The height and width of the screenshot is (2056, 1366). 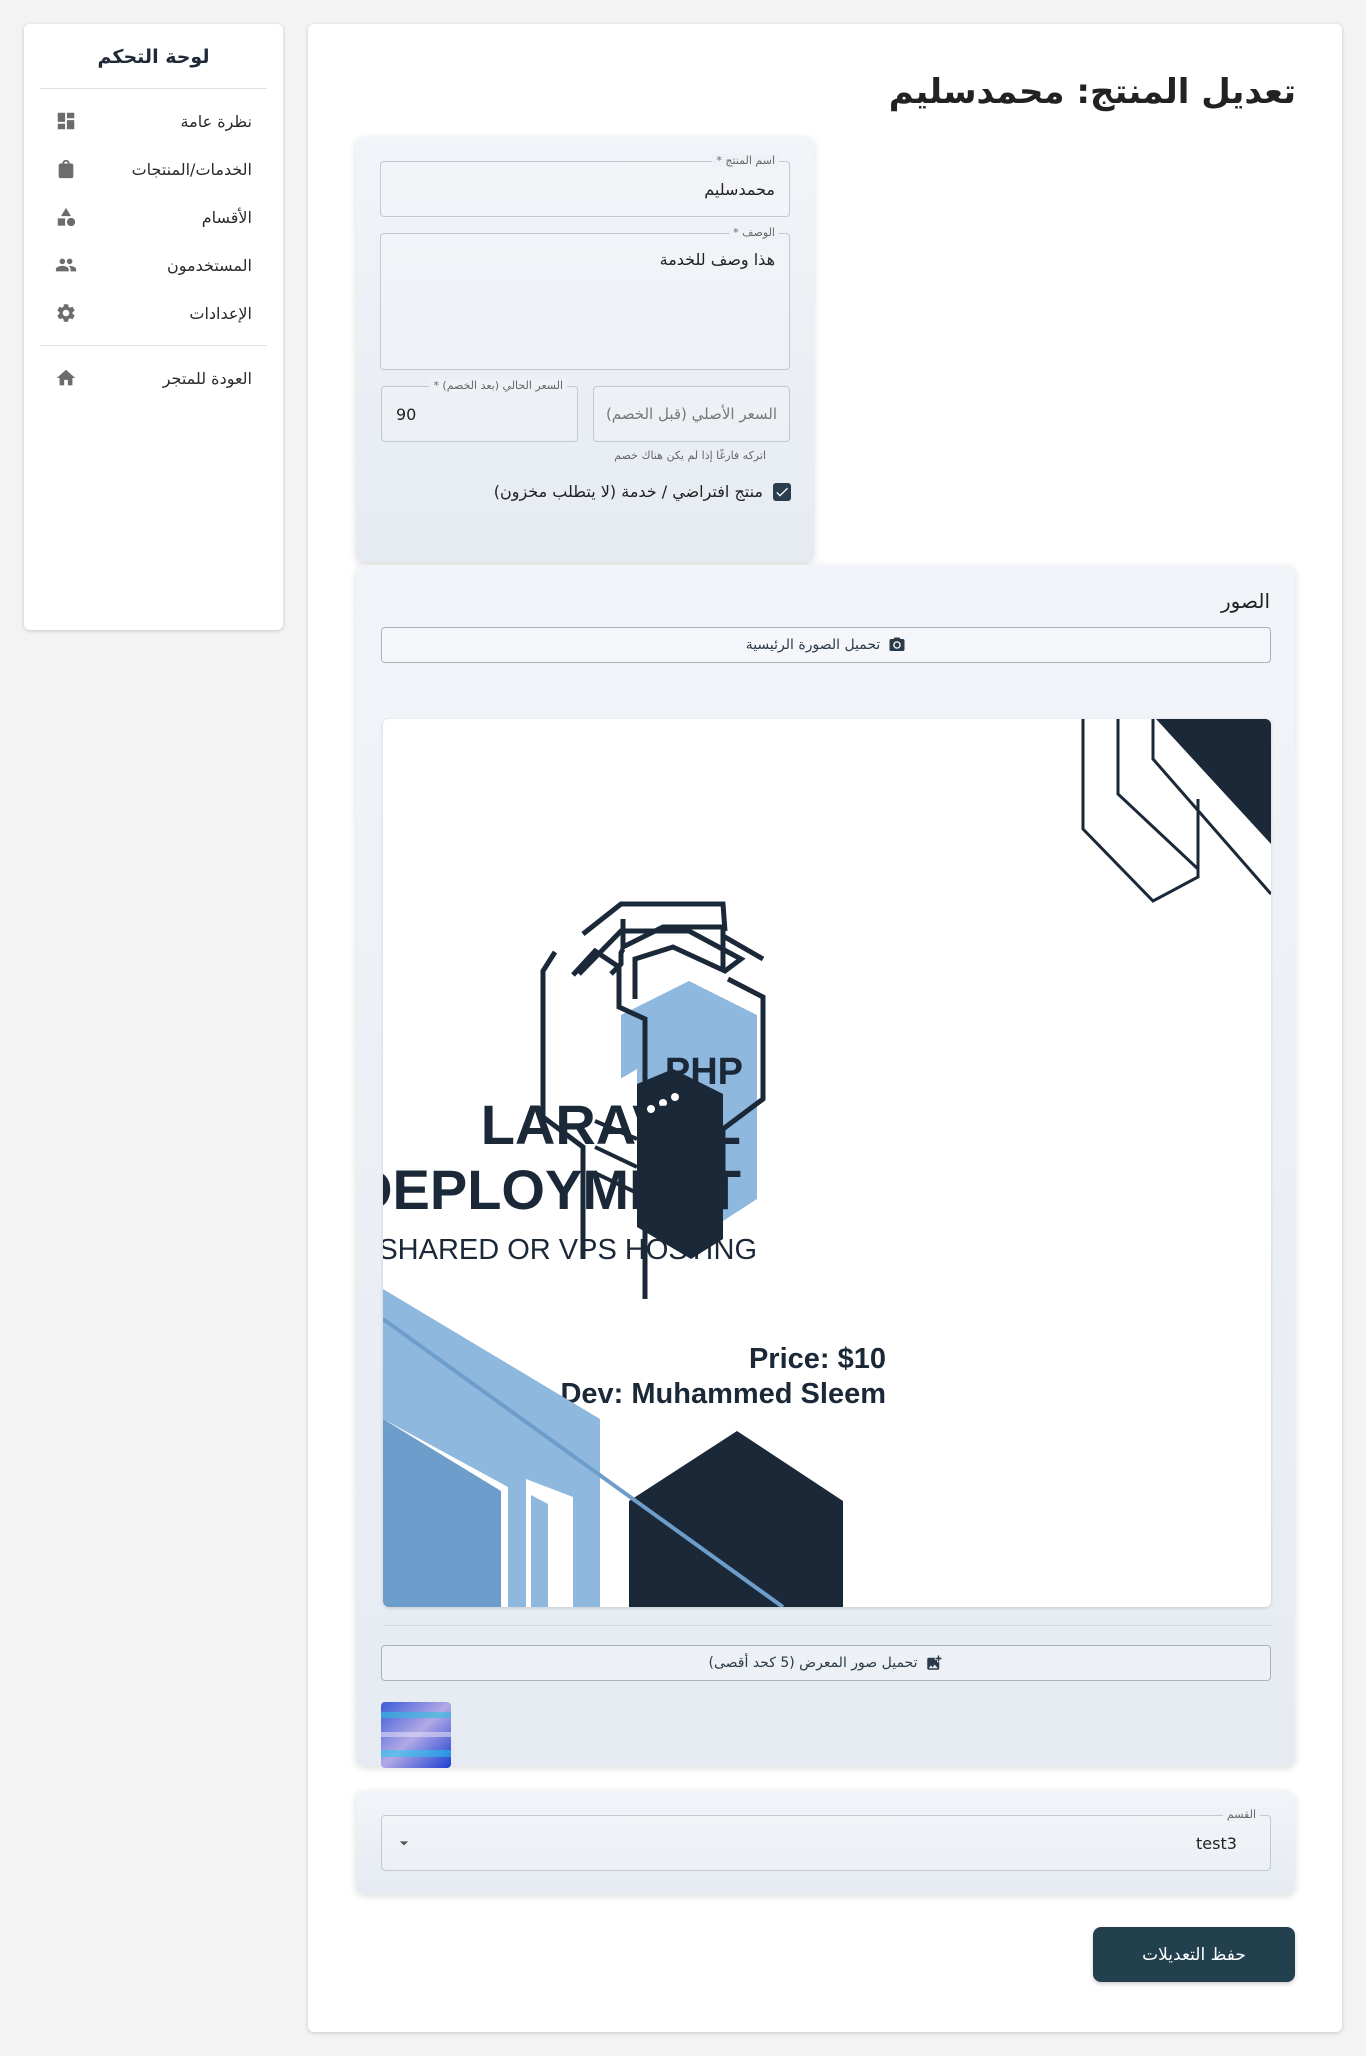 What do you see at coordinates (817, 1359) in the screenshot?
I see `banner-price-text: Price: $10` at bounding box center [817, 1359].